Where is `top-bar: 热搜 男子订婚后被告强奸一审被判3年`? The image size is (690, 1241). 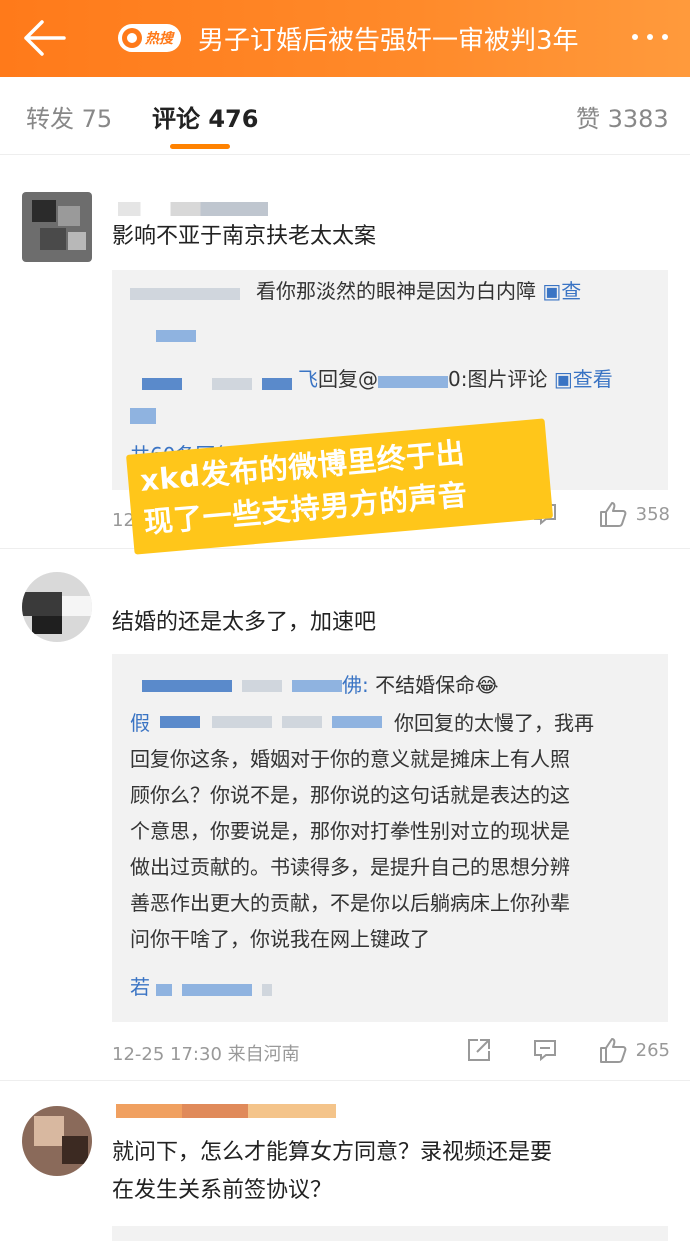
top-bar: 热搜 男子订婚后被告强奸一审被判3年 is located at coordinates (345, 38).